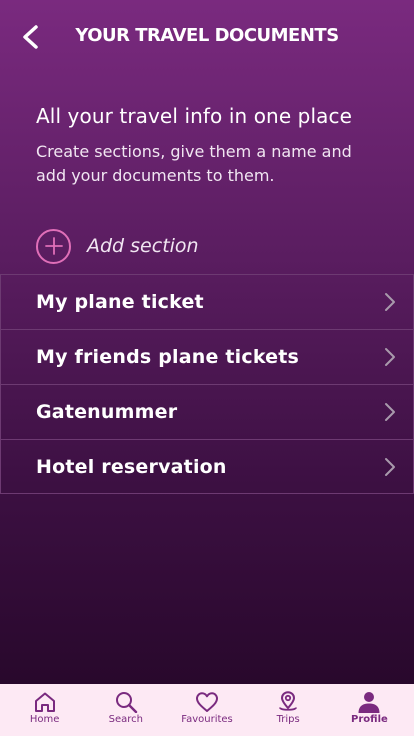  I want to click on tab-profile: Profile, so click(369, 710).